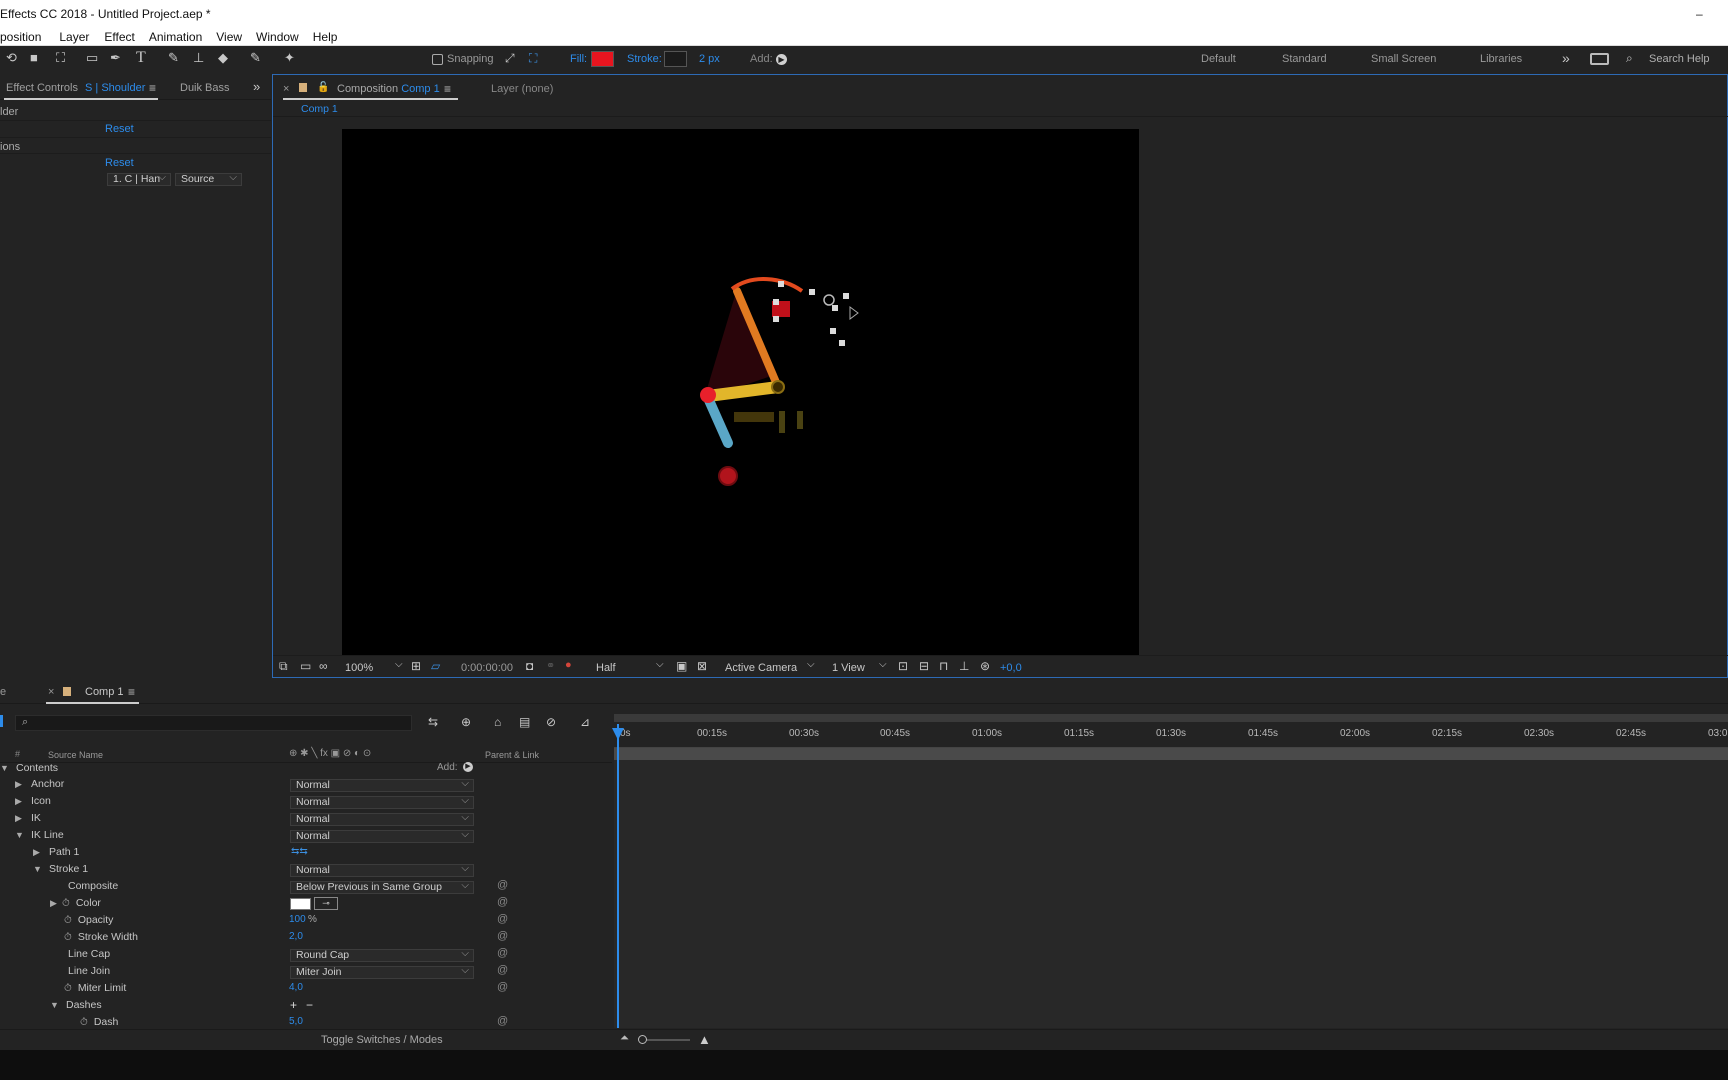  Describe the element at coordinates (644, 59) in the screenshot. I see `stroke-label: Stroke:` at that location.